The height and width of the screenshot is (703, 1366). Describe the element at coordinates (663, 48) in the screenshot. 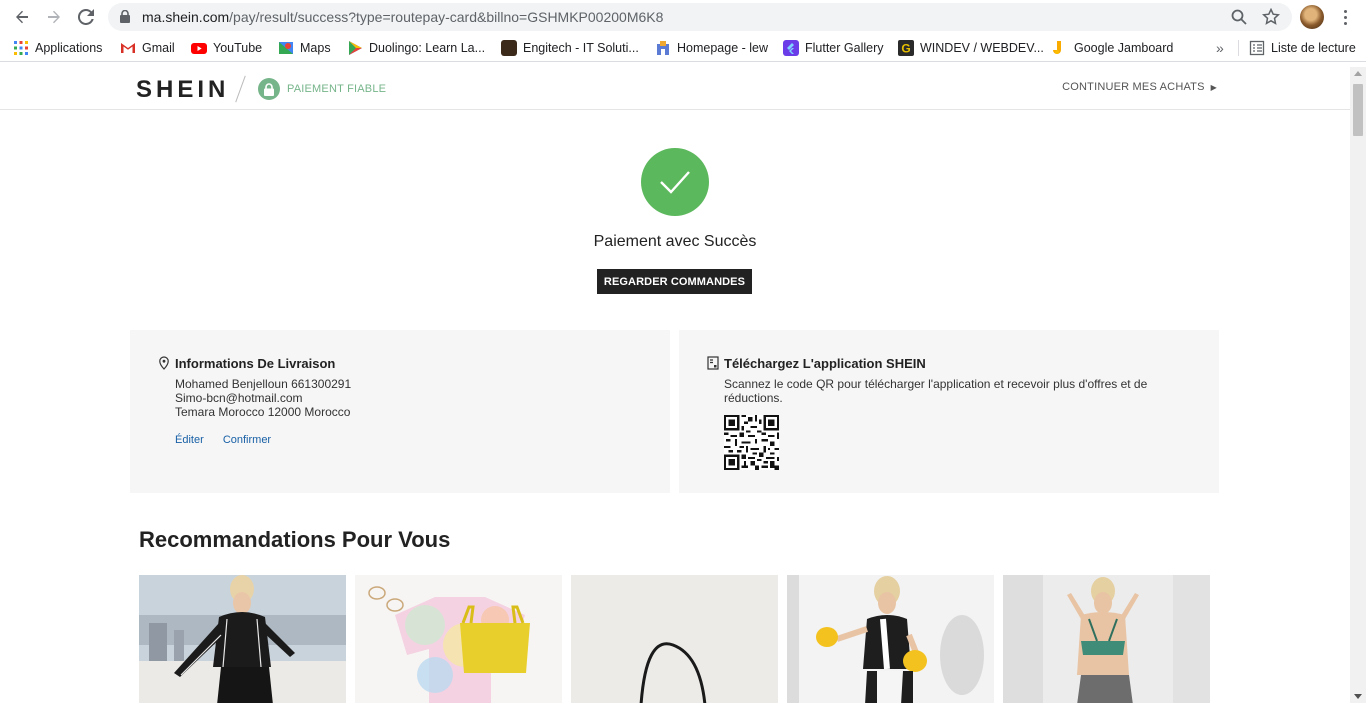

I see `homepage-icon` at that location.